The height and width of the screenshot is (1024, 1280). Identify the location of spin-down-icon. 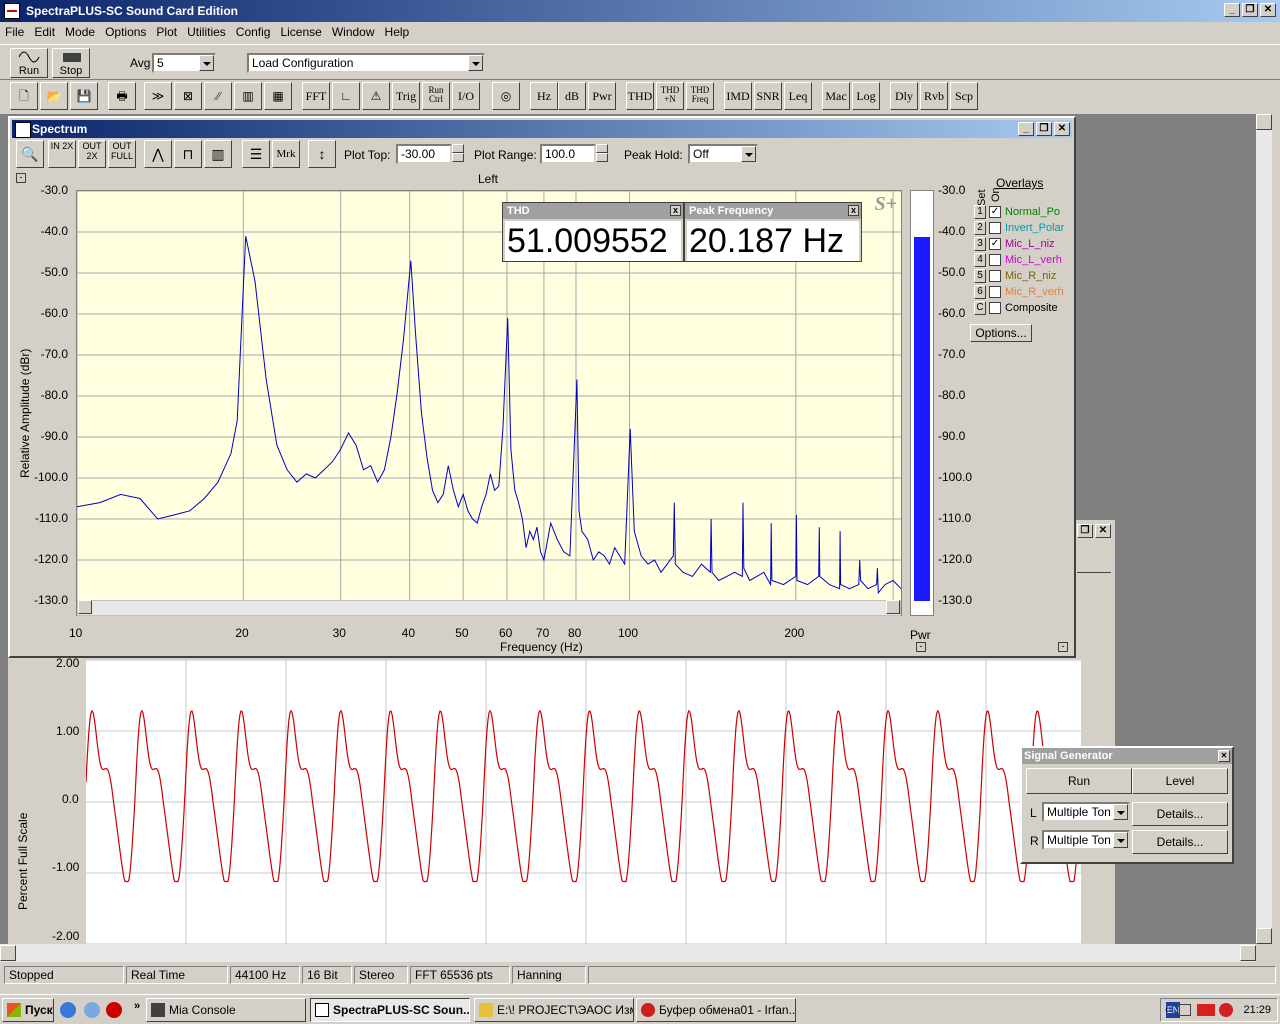
(602, 157).